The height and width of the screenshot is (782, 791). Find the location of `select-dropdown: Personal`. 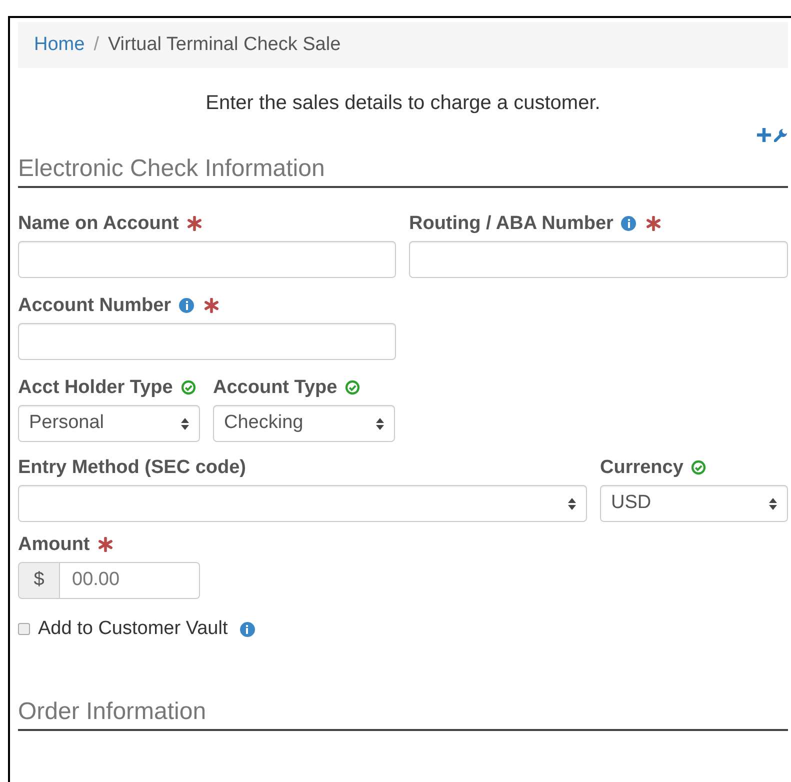

select-dropdown: Personal is located at coordinates (109, 423).